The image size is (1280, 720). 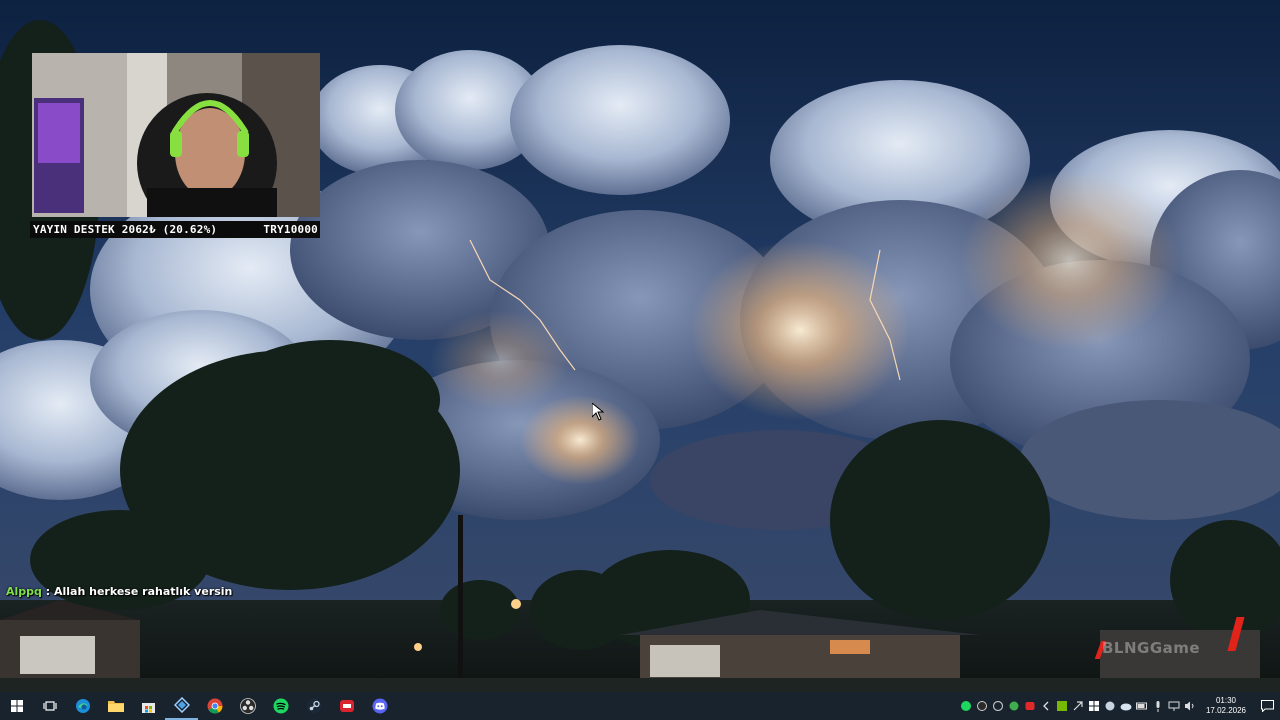 I want to click on shield-icon, so click(x=1014, y=706).